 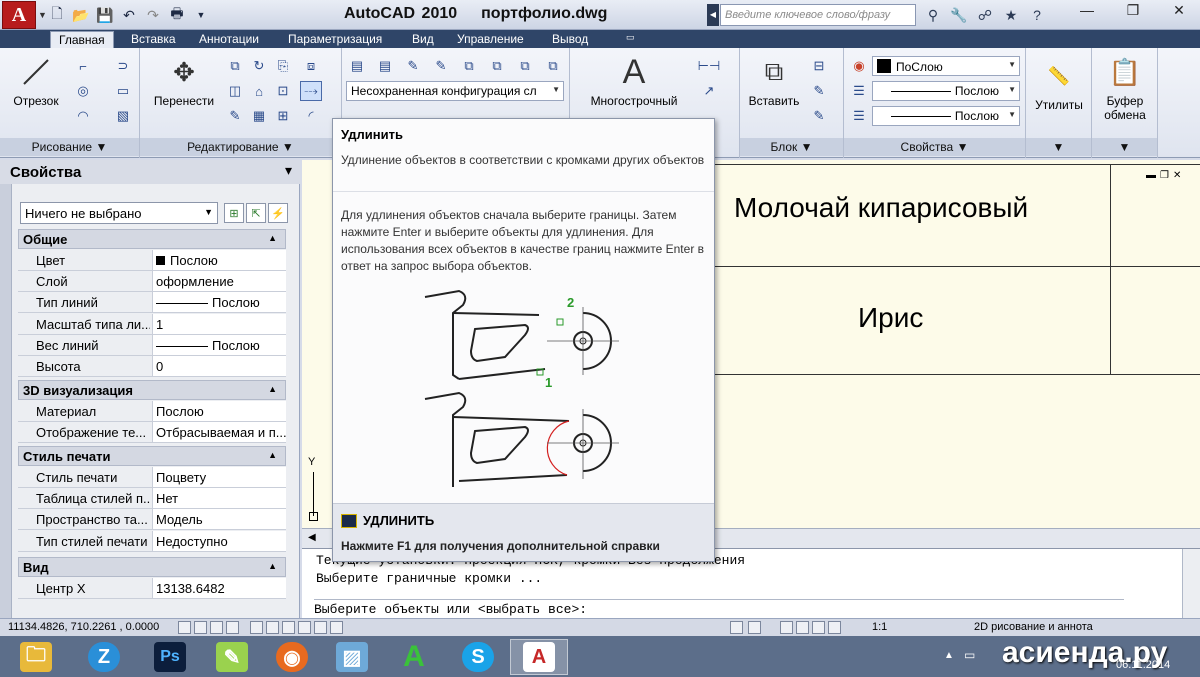 I want to click on showmotion-button, so click(x=834, y=627).